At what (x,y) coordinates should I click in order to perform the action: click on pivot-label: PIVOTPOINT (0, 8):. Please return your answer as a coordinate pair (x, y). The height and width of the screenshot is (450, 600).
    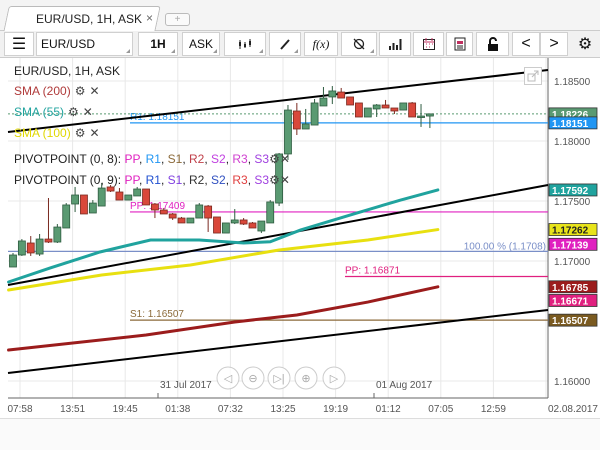
    Looking at the image, I should click on (68, 159).